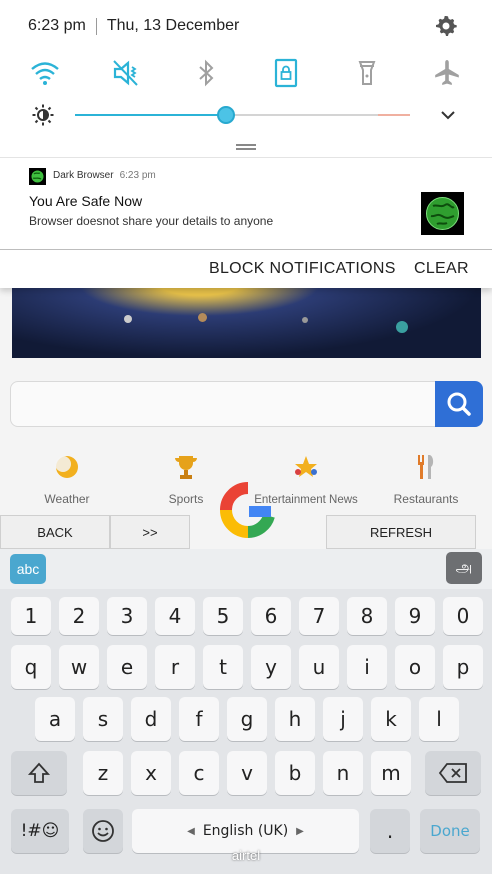 The width and height of the screenshot is (492, 874). I want to click on key-z: z, so click(103, 773).